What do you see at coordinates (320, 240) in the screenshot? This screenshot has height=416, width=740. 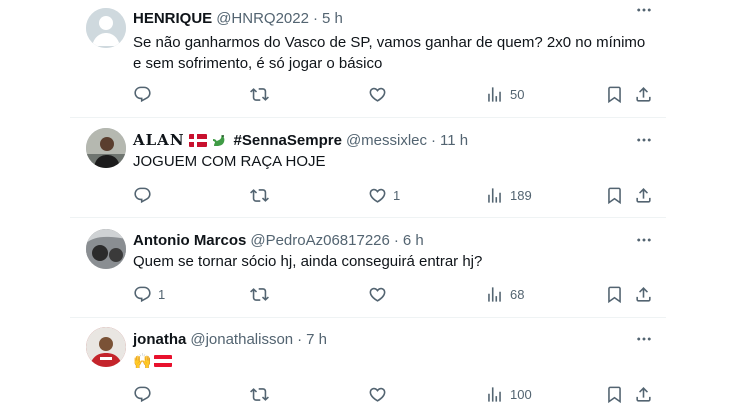 I see `author-handle: @PedroAz06817226` at bounding box center [320, 240].